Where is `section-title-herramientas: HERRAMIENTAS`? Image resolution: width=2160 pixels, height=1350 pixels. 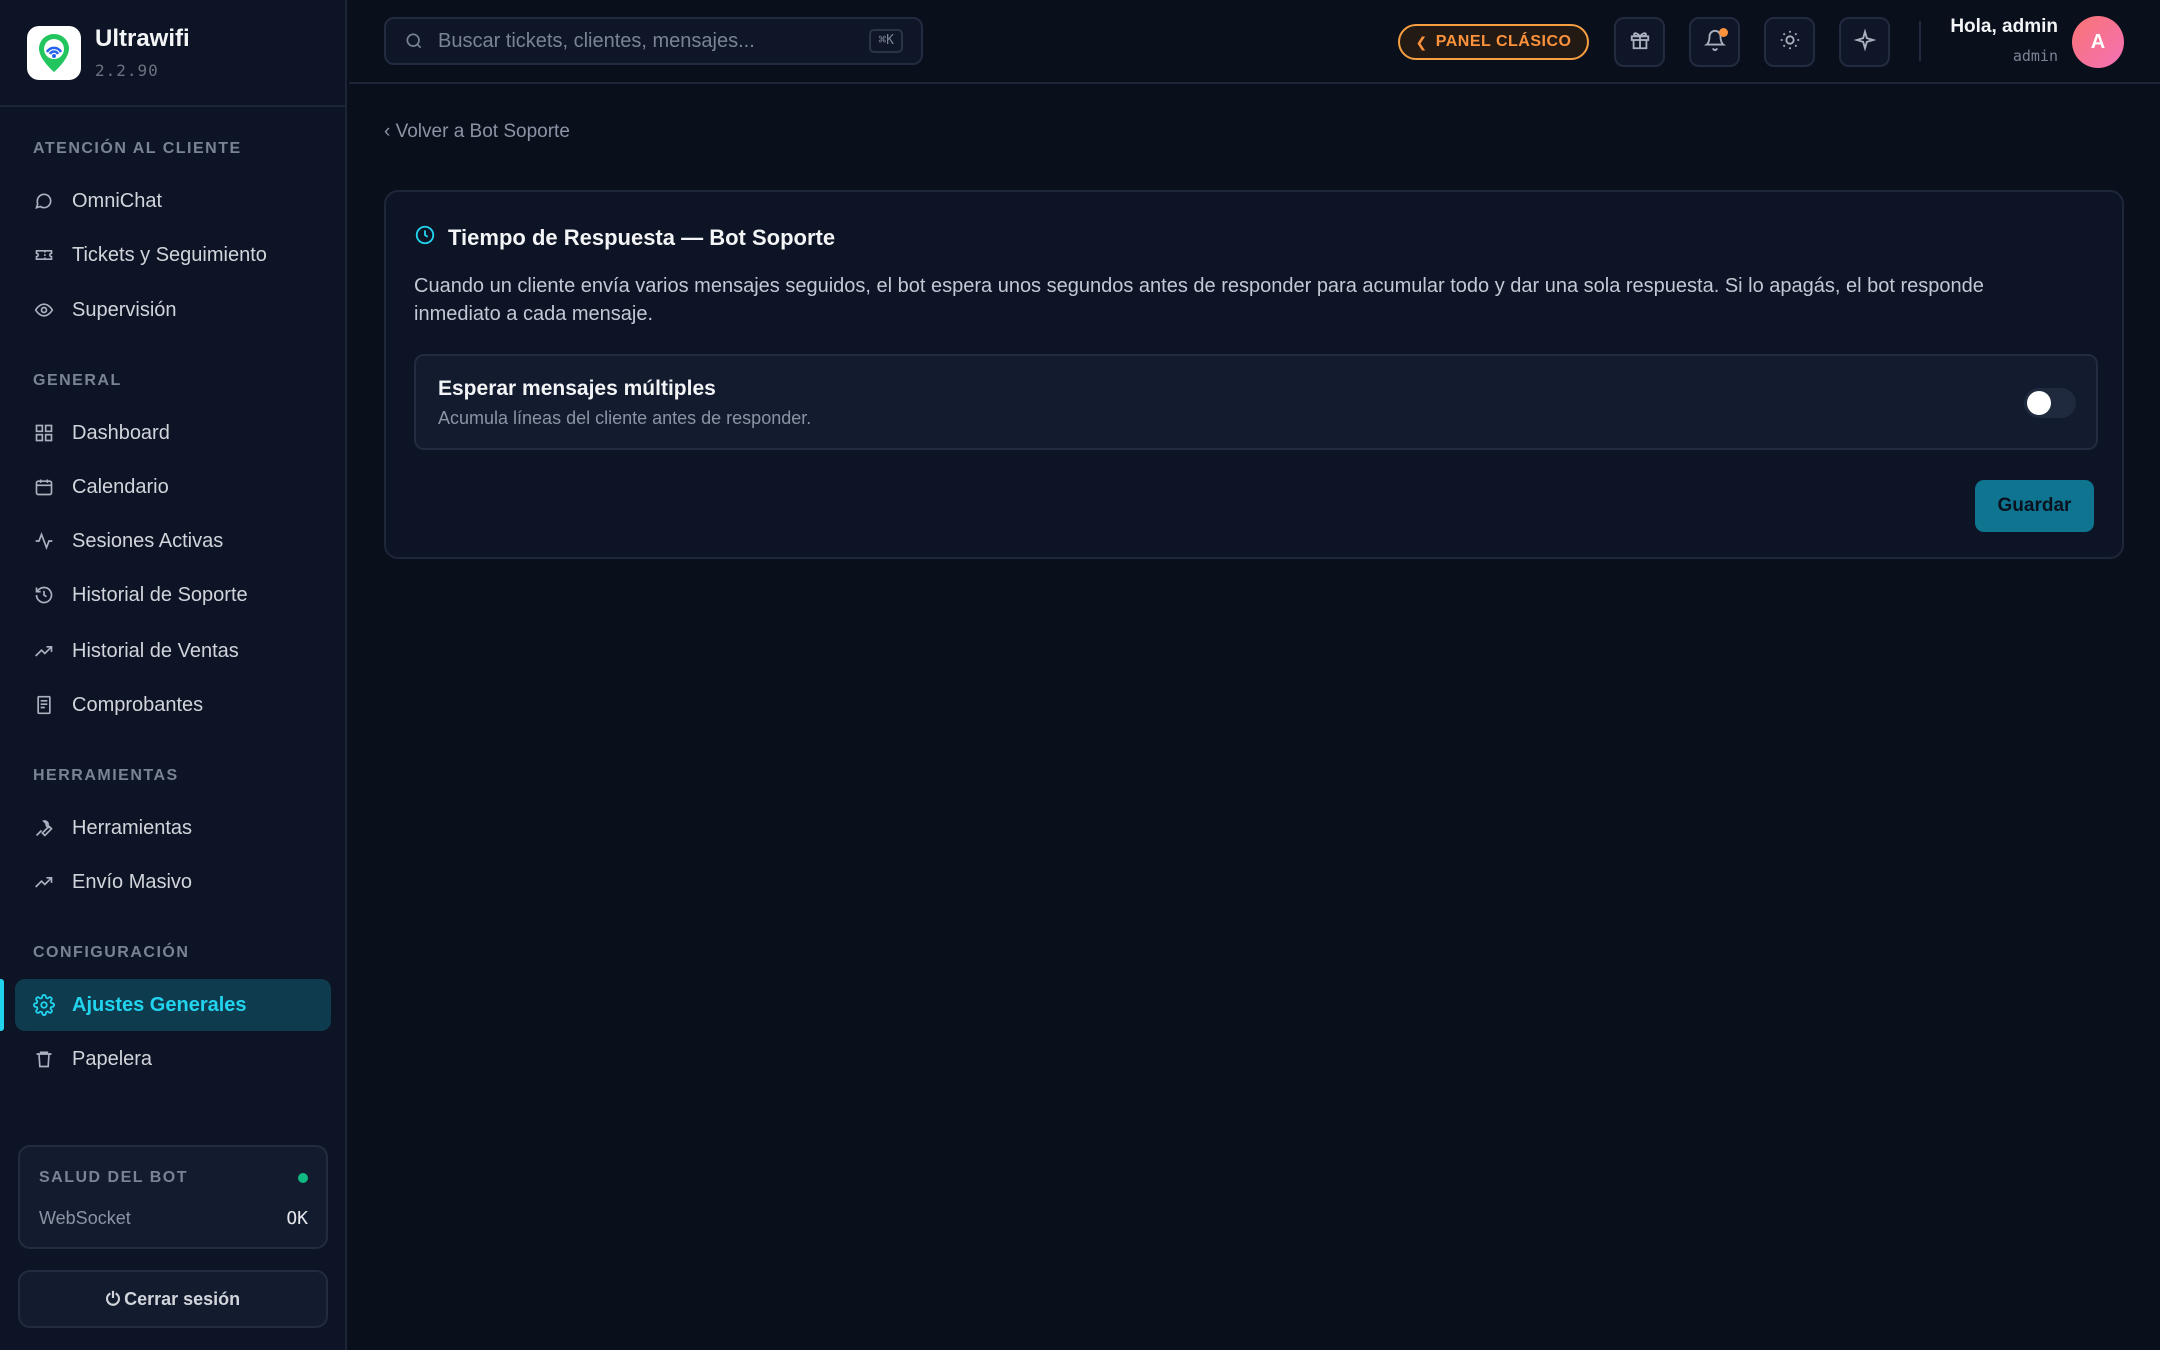 section-title-herramientas: HERRAMIENTAS is located at coordinates (106, 775).